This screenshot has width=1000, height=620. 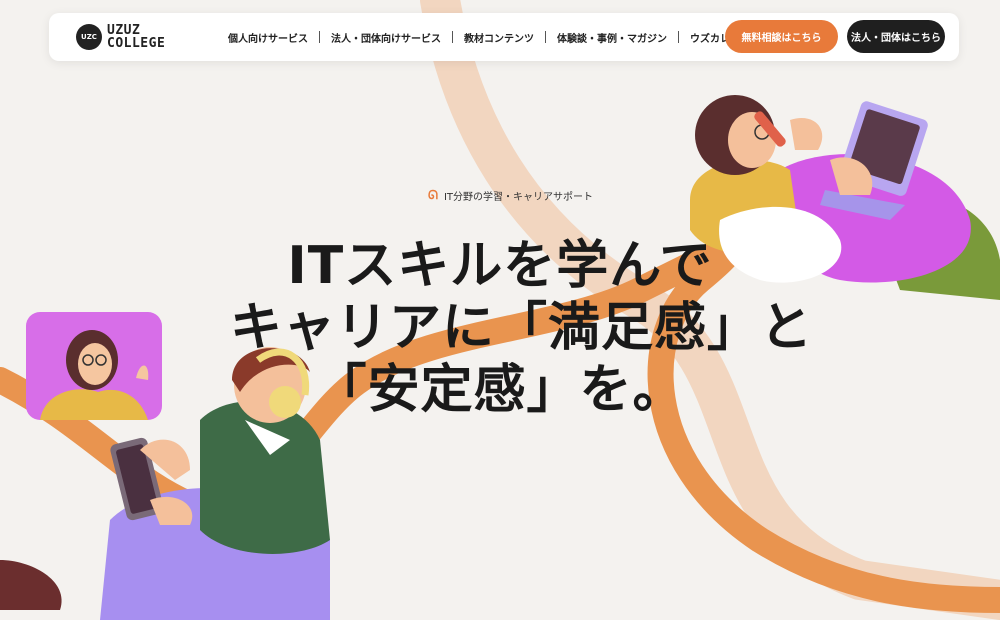 I want to click on brand-logo: UZC UZUZ COLLEGE, so click(x=133, y=37).